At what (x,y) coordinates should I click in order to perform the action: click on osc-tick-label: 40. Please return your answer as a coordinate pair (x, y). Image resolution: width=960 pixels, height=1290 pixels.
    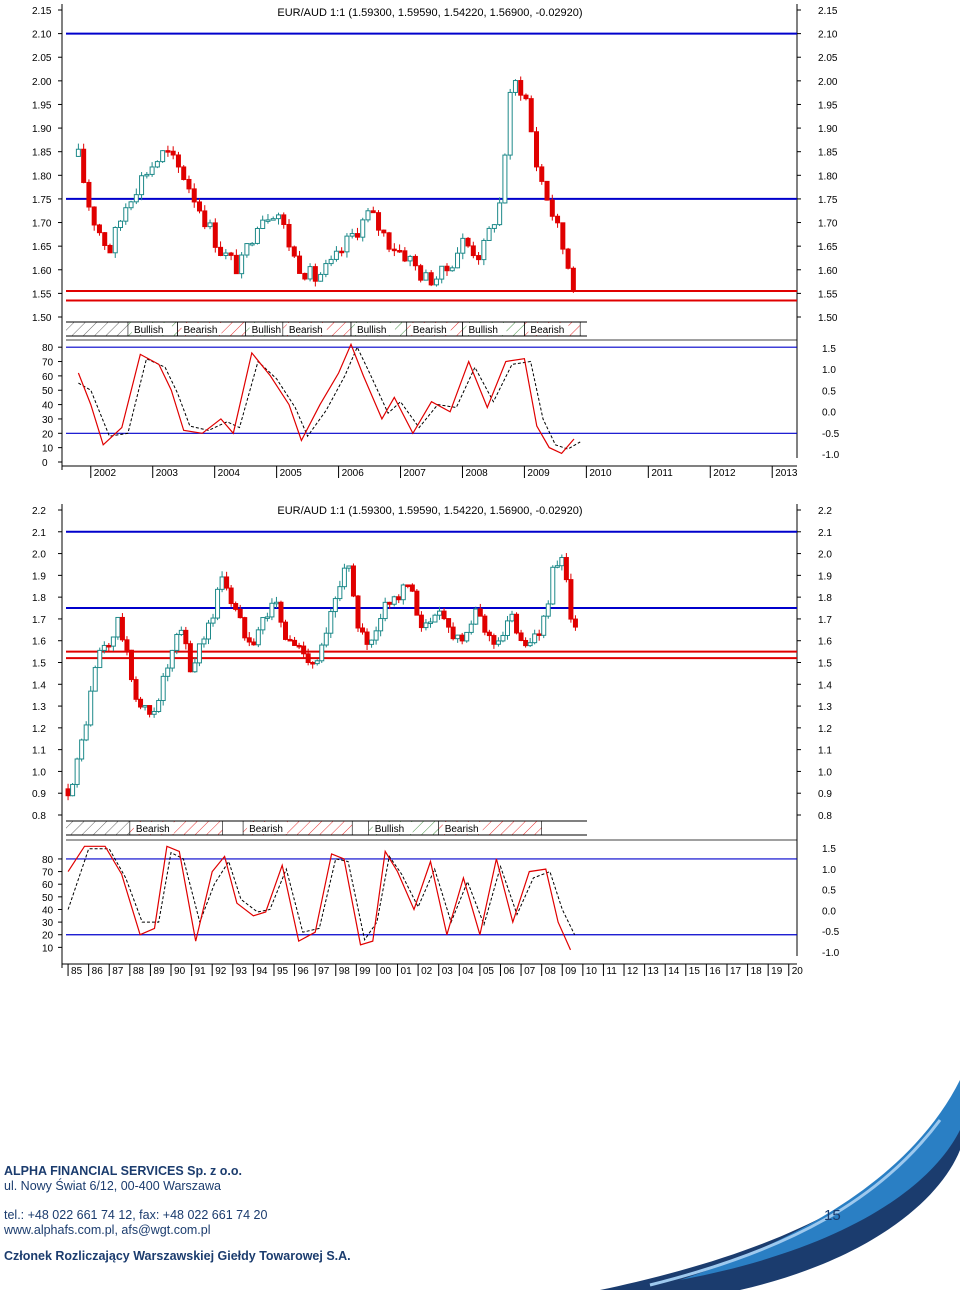
    Looking at the image, I should click on (48, 406).